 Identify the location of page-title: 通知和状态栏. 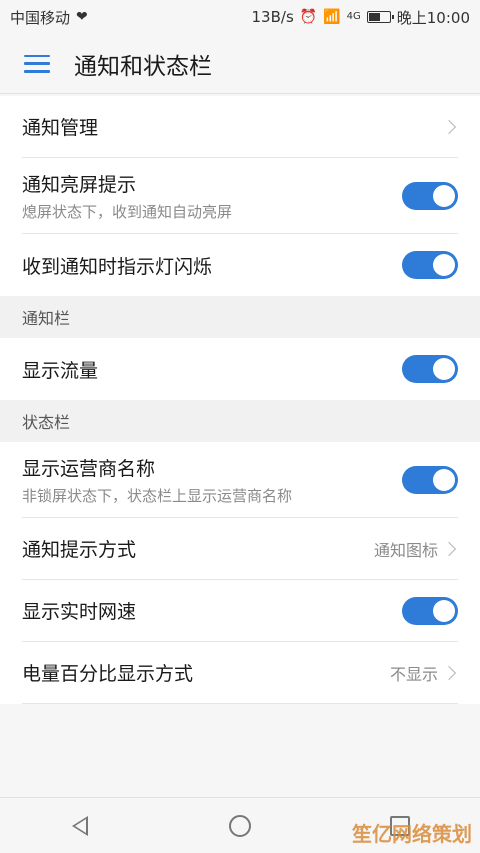
(143, 66).